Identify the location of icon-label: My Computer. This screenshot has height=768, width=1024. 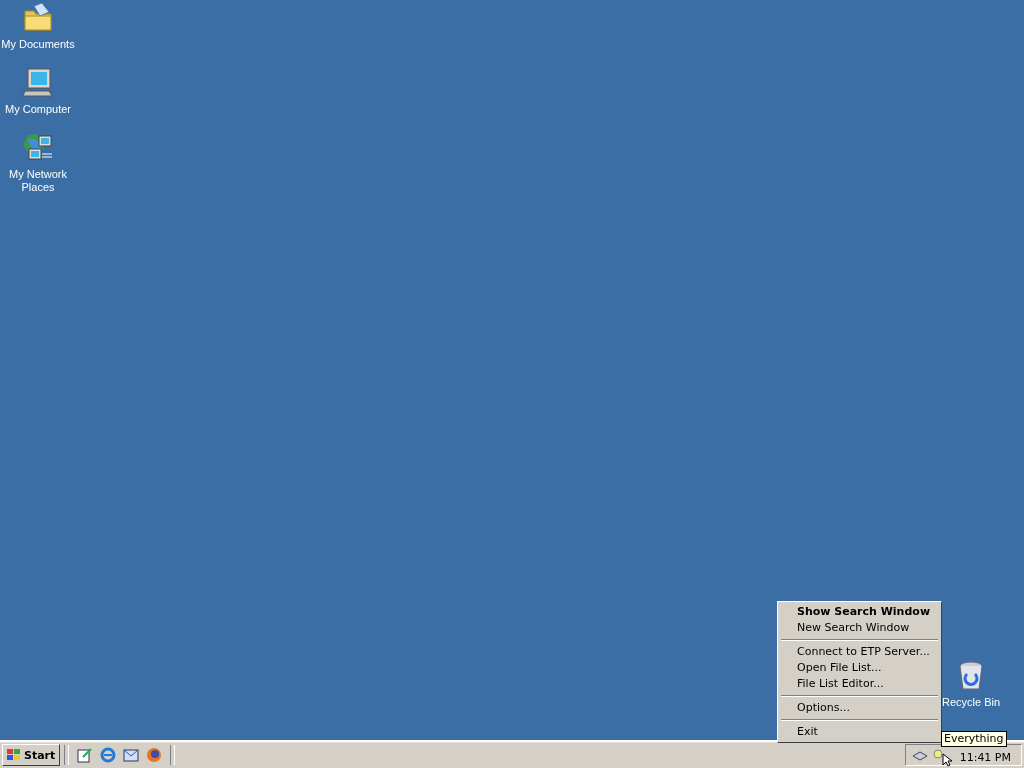
(38, 109).